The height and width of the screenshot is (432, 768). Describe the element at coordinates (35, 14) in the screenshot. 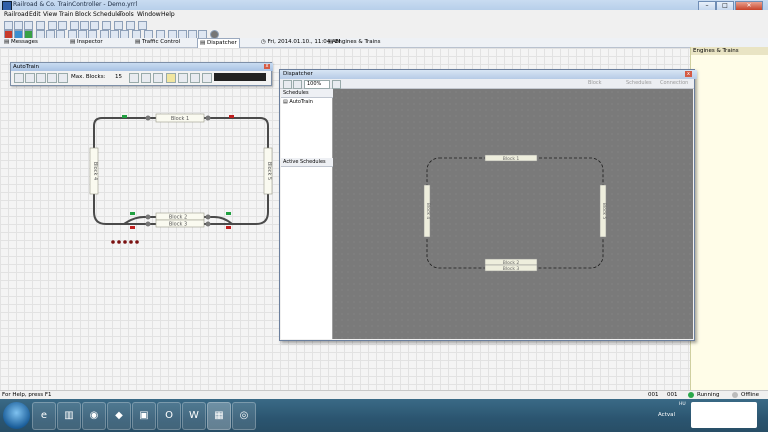

I see `menu-edit: Edit` at that location.